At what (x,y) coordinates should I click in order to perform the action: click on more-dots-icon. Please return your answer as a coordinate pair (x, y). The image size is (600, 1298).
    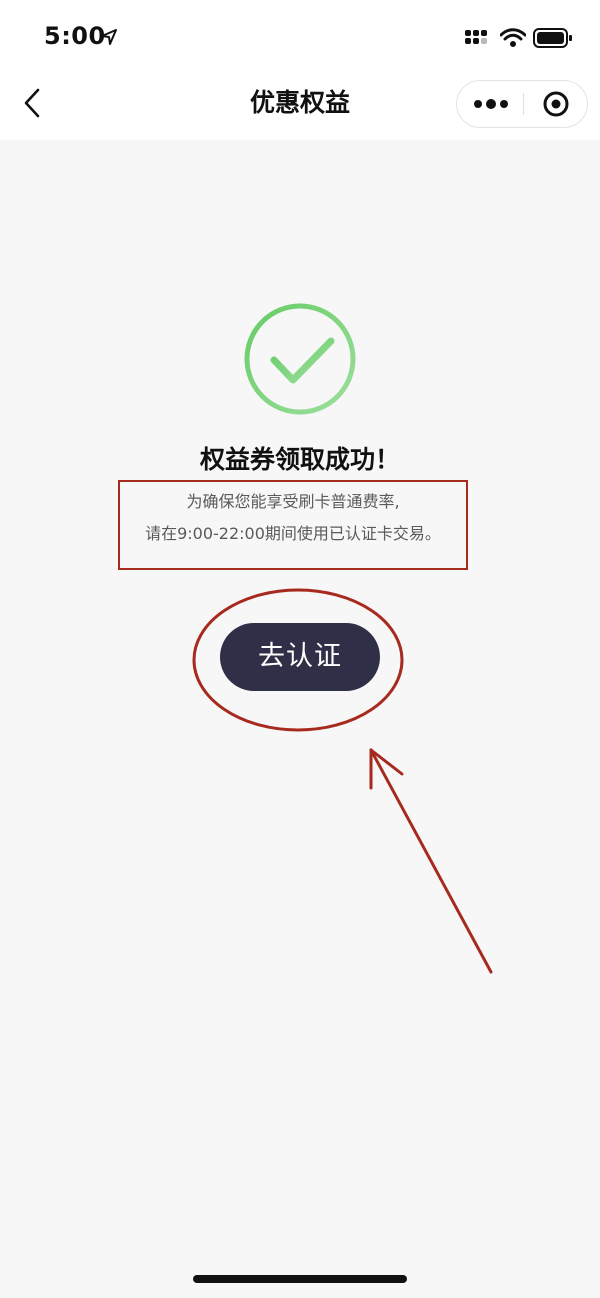
    Looking at the image, I should click on (491, 104).